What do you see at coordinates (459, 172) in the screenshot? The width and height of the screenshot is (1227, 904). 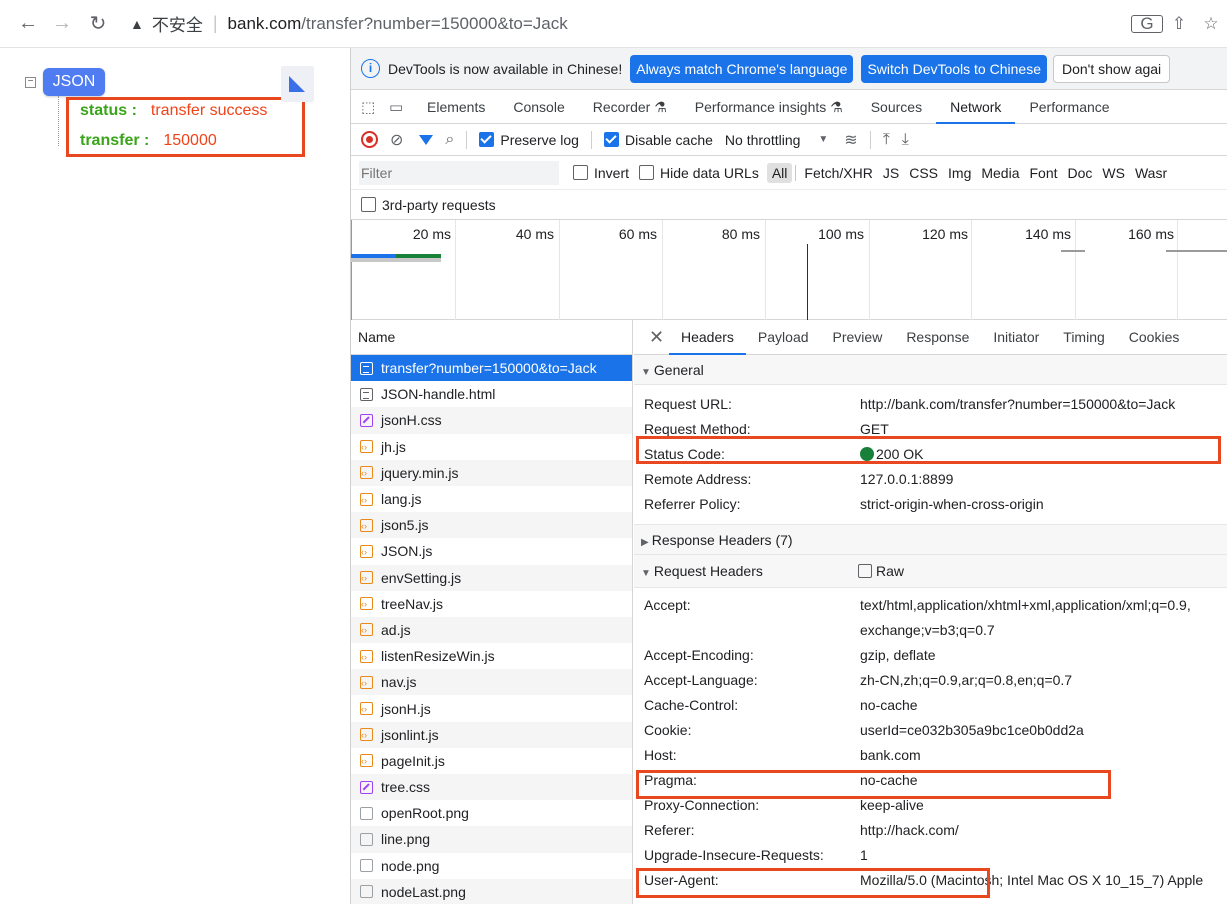 I see `filter-input` at bounding box center [459, 172].